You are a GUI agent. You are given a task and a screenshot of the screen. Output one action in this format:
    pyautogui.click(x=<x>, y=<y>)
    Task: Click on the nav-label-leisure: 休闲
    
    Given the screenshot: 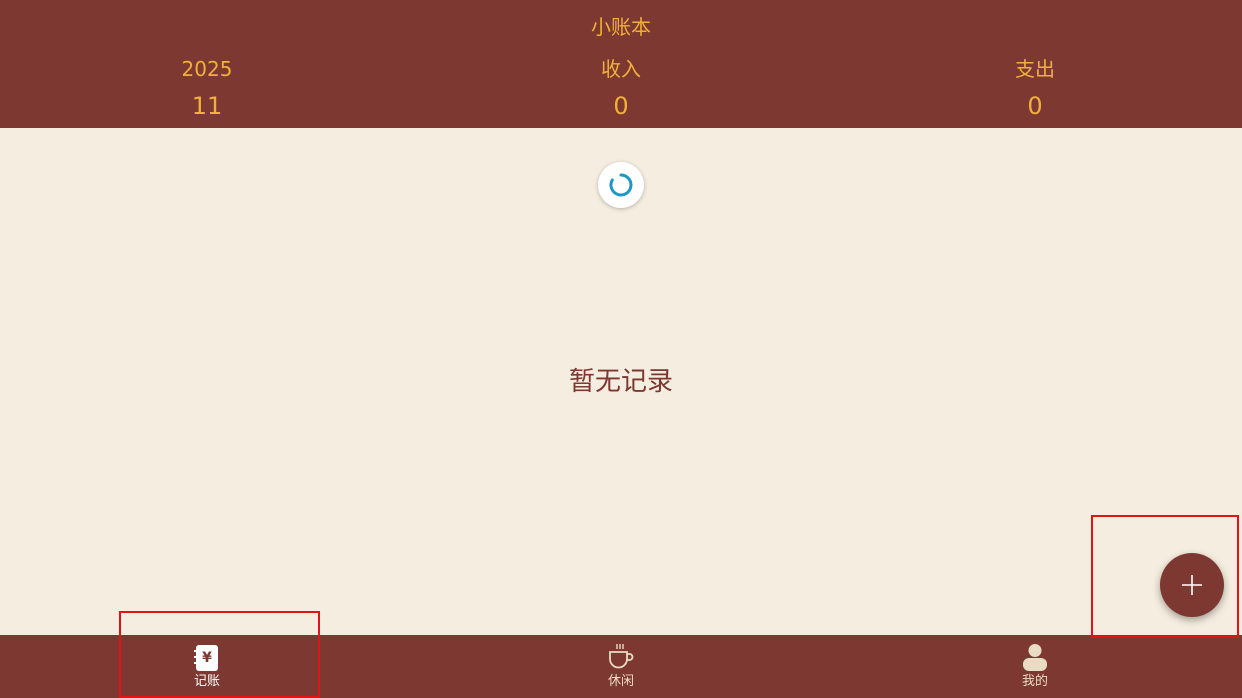 What is the action you would take?
    pyautogui.click(x=620, y=681)
    